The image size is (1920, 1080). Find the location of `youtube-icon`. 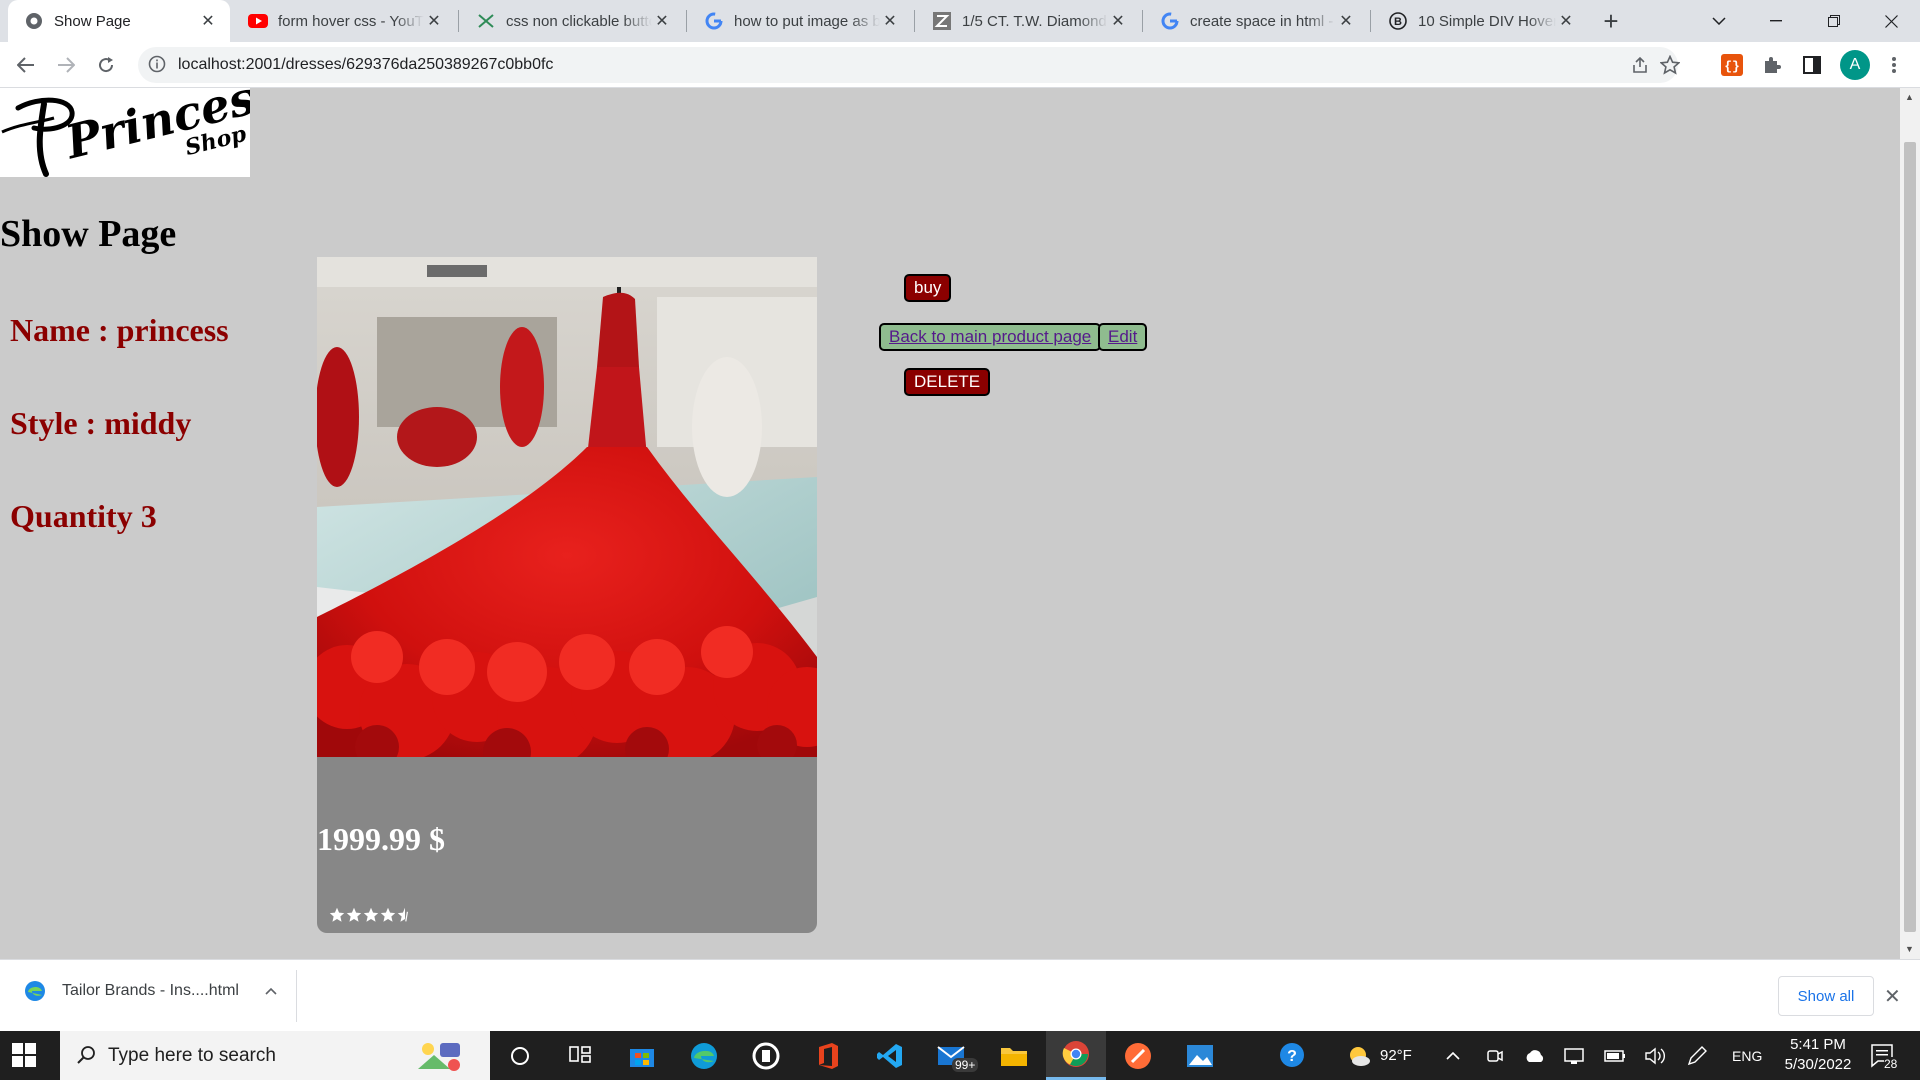

youtube-icon is located at coordinates (258, 21).